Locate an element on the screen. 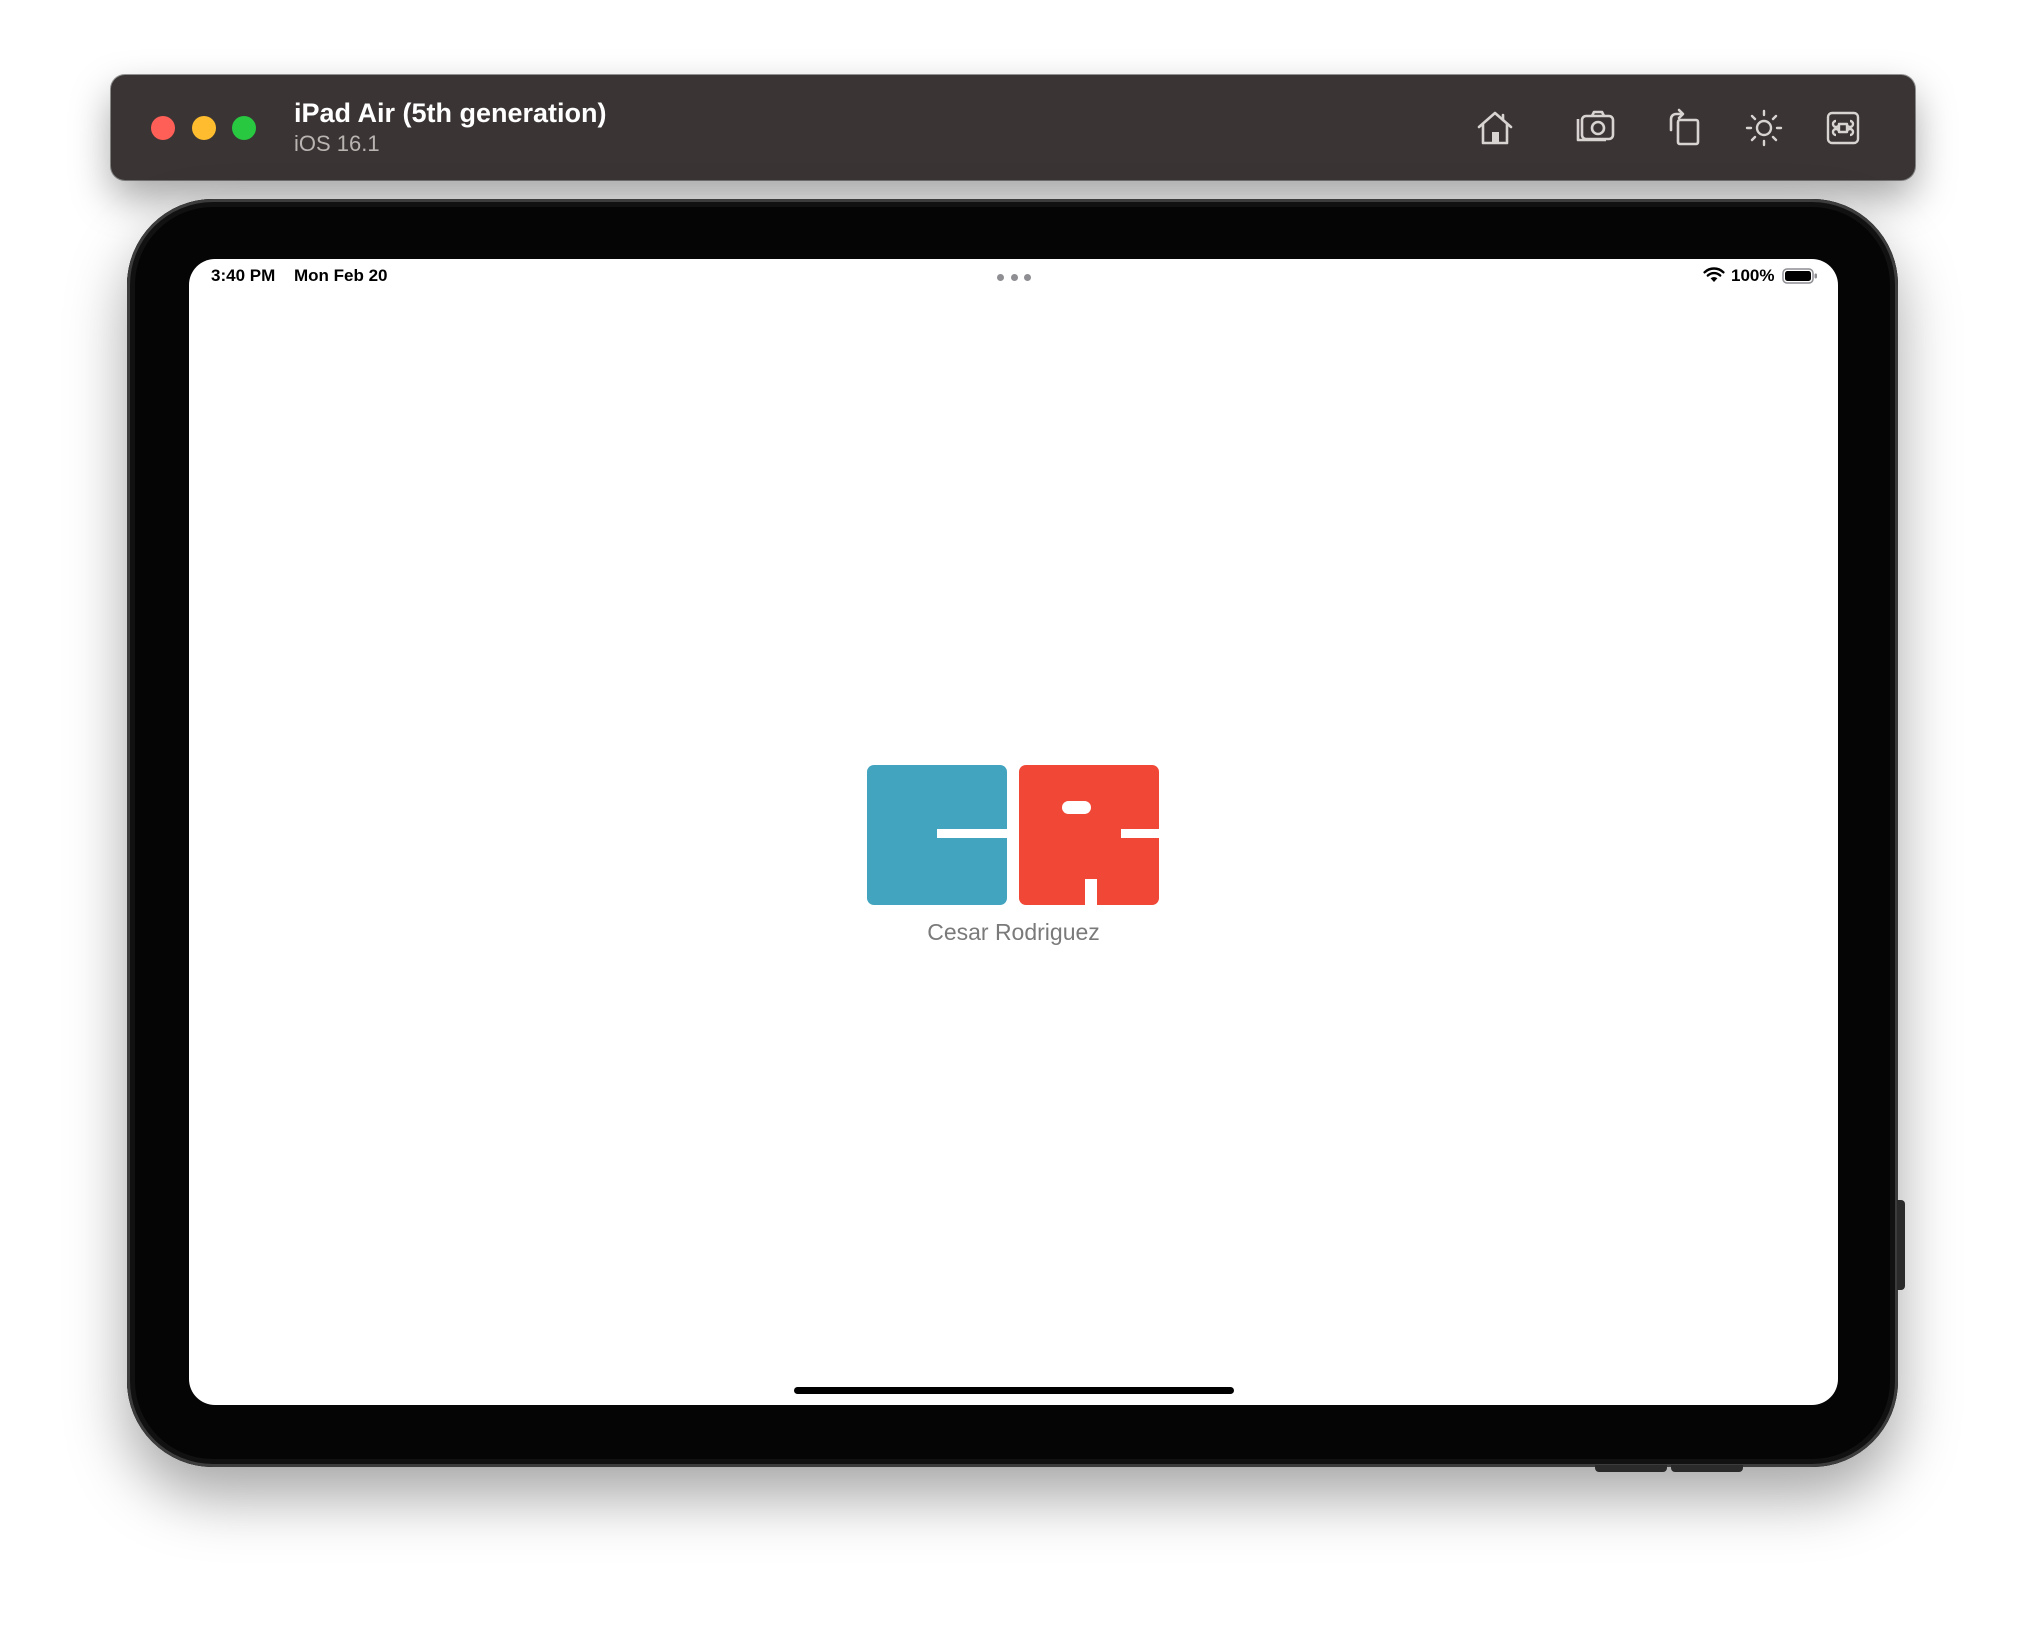 The image size is (2026, 1632). close-window-button is located at coordinates (163, 128).